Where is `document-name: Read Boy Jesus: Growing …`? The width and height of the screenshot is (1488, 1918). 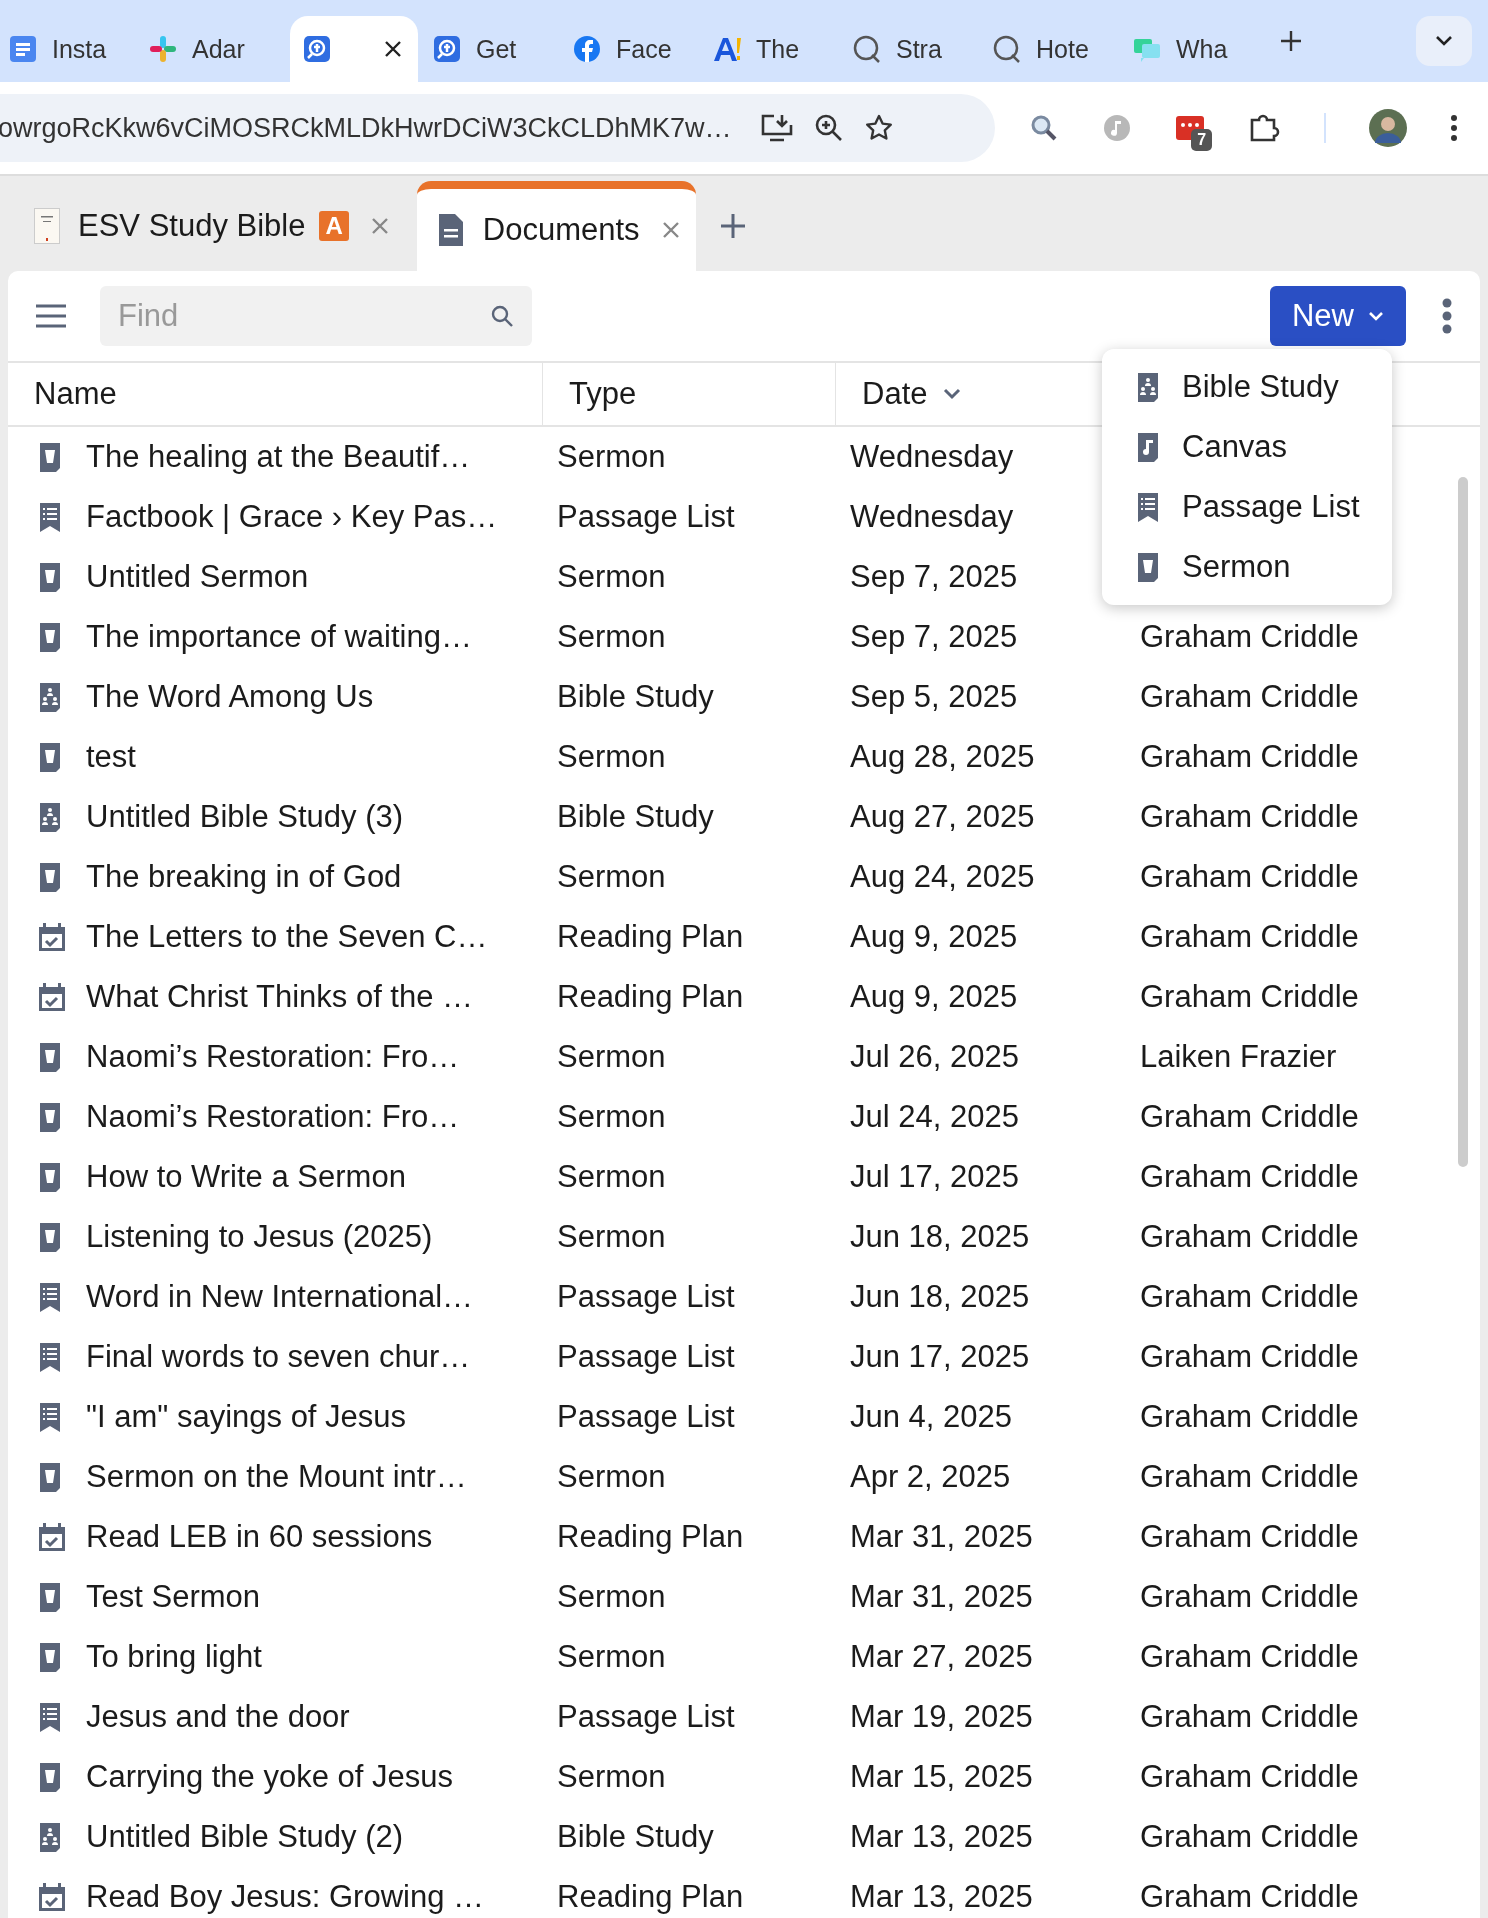
document-name: Read Boy Jesus: Growing … is located at coordinates (285, 1897).